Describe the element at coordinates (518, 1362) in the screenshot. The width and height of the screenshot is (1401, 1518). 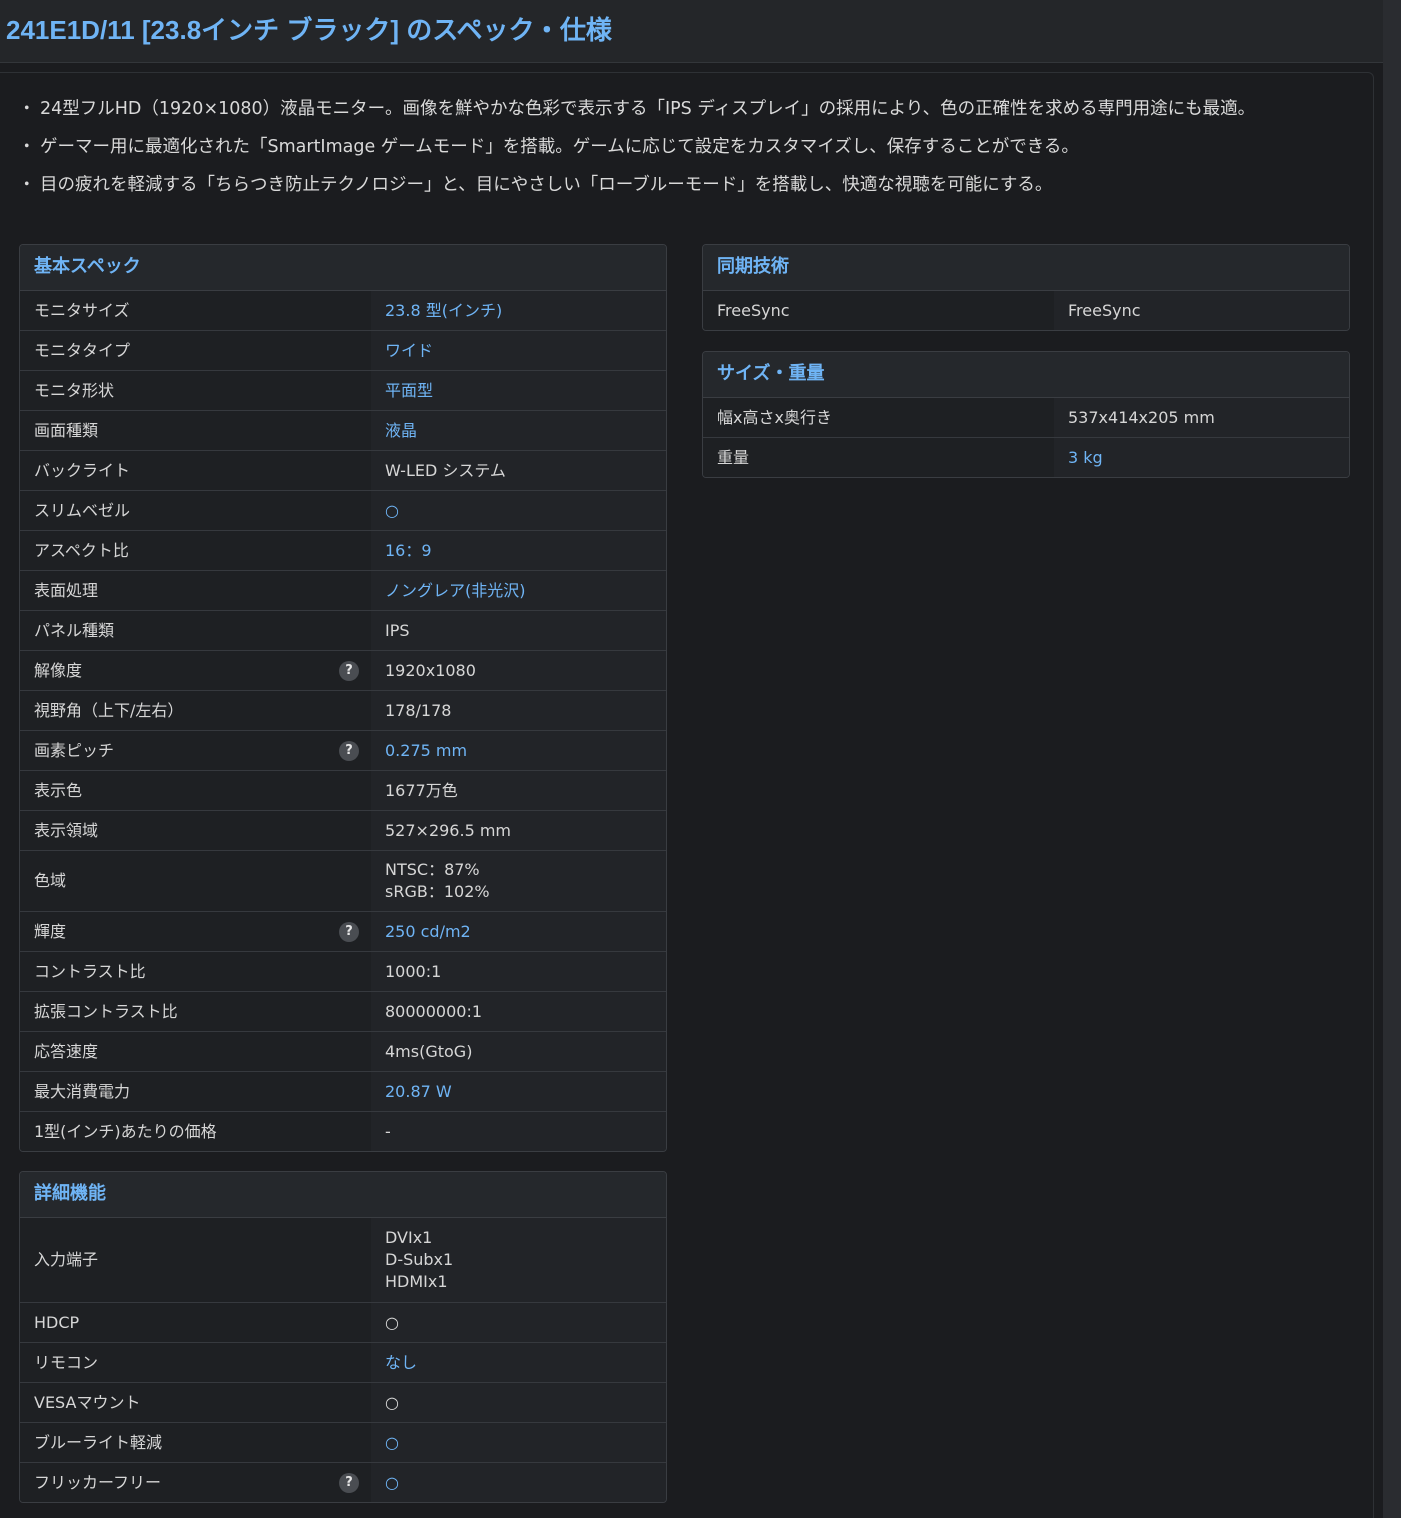
I see `spec-value-link: なし` at that location.